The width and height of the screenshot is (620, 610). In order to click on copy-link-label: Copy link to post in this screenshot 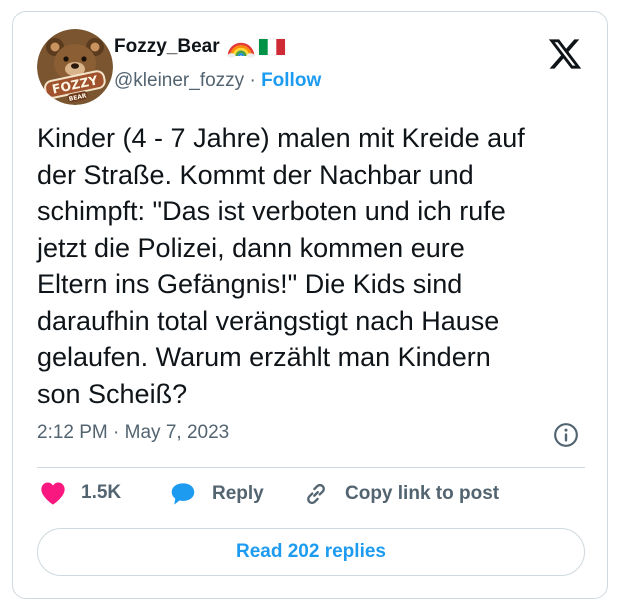, I will do `click(422, 493)`.